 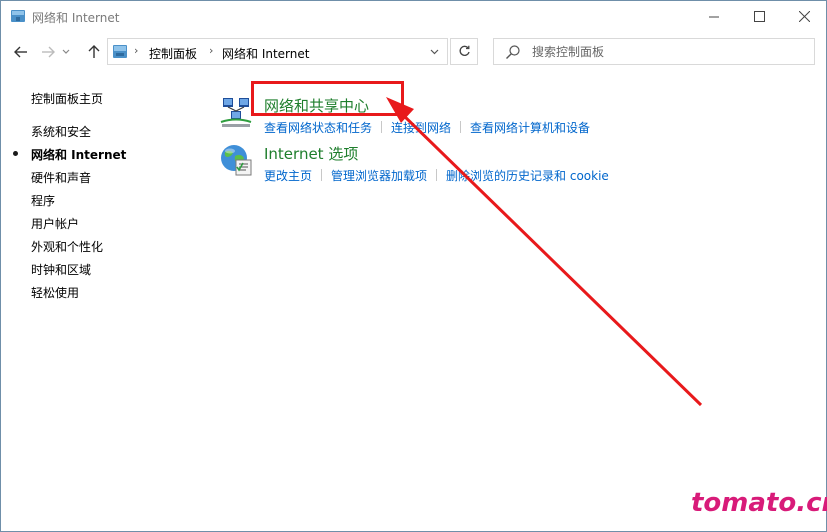 What do you see at coordinates (421, 128) in the screenshot?
I see `connect-to-network-link: 连接到网络` at bounding box center [421, 128].